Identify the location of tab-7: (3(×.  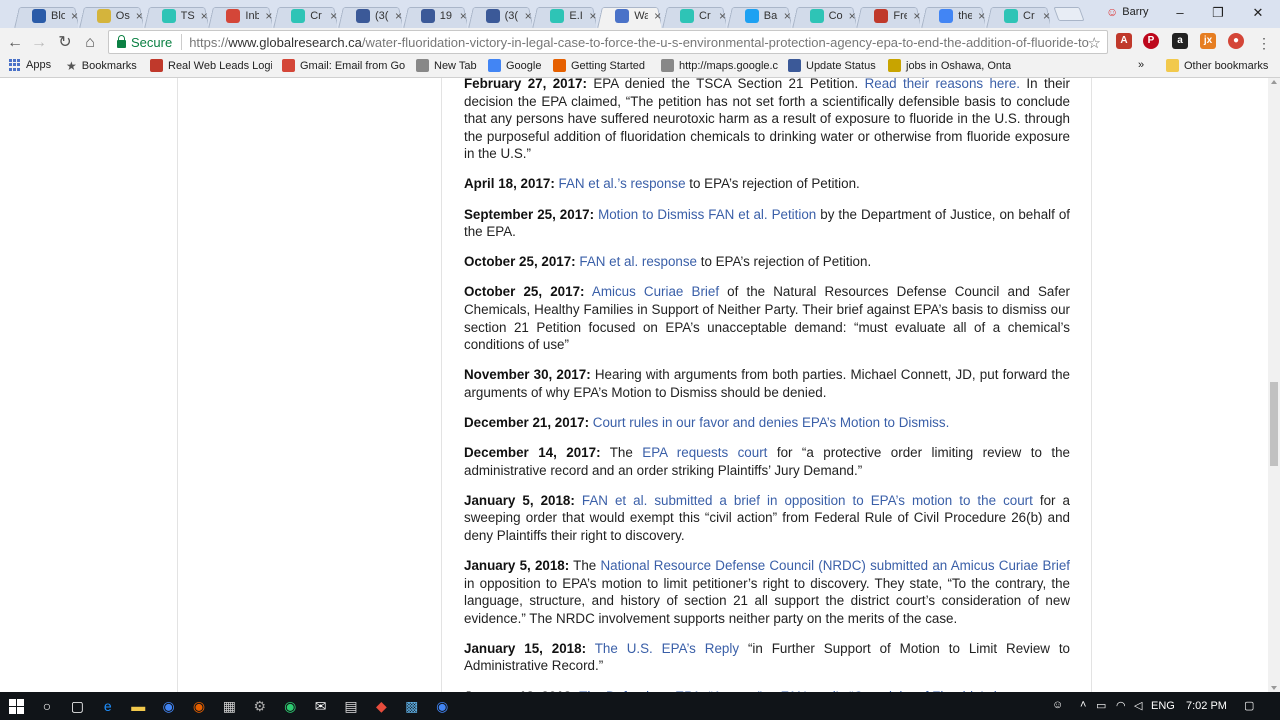
(500, 15).